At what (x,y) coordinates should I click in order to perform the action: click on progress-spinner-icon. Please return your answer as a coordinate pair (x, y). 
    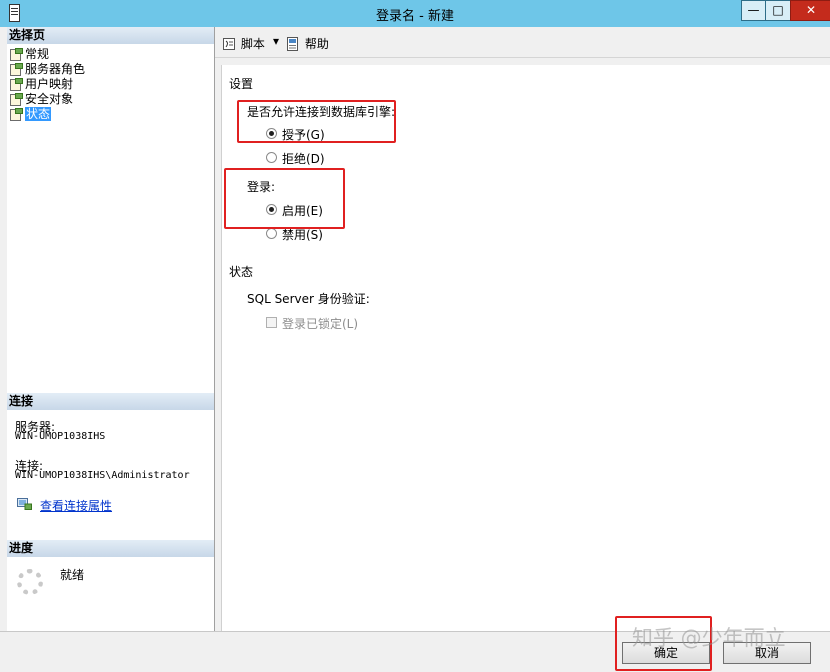
    Looking at the image, I should click on (30, 582).